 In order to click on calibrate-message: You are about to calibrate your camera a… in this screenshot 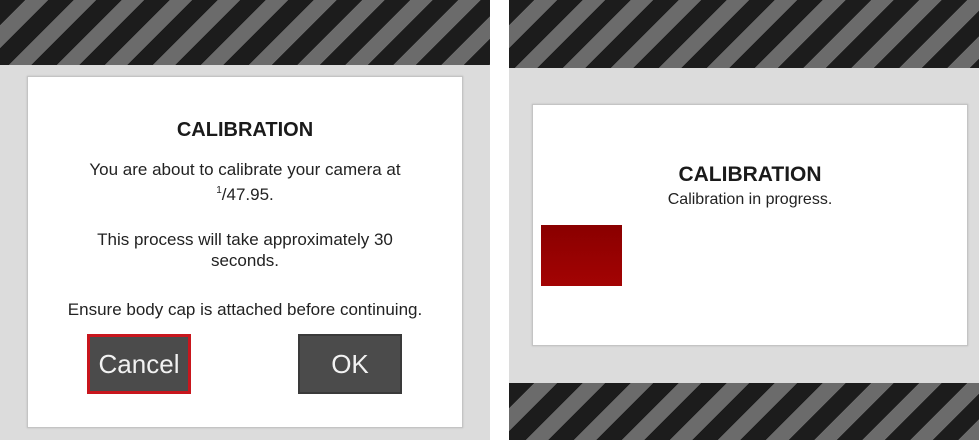, I will do `click(245, 182)`.